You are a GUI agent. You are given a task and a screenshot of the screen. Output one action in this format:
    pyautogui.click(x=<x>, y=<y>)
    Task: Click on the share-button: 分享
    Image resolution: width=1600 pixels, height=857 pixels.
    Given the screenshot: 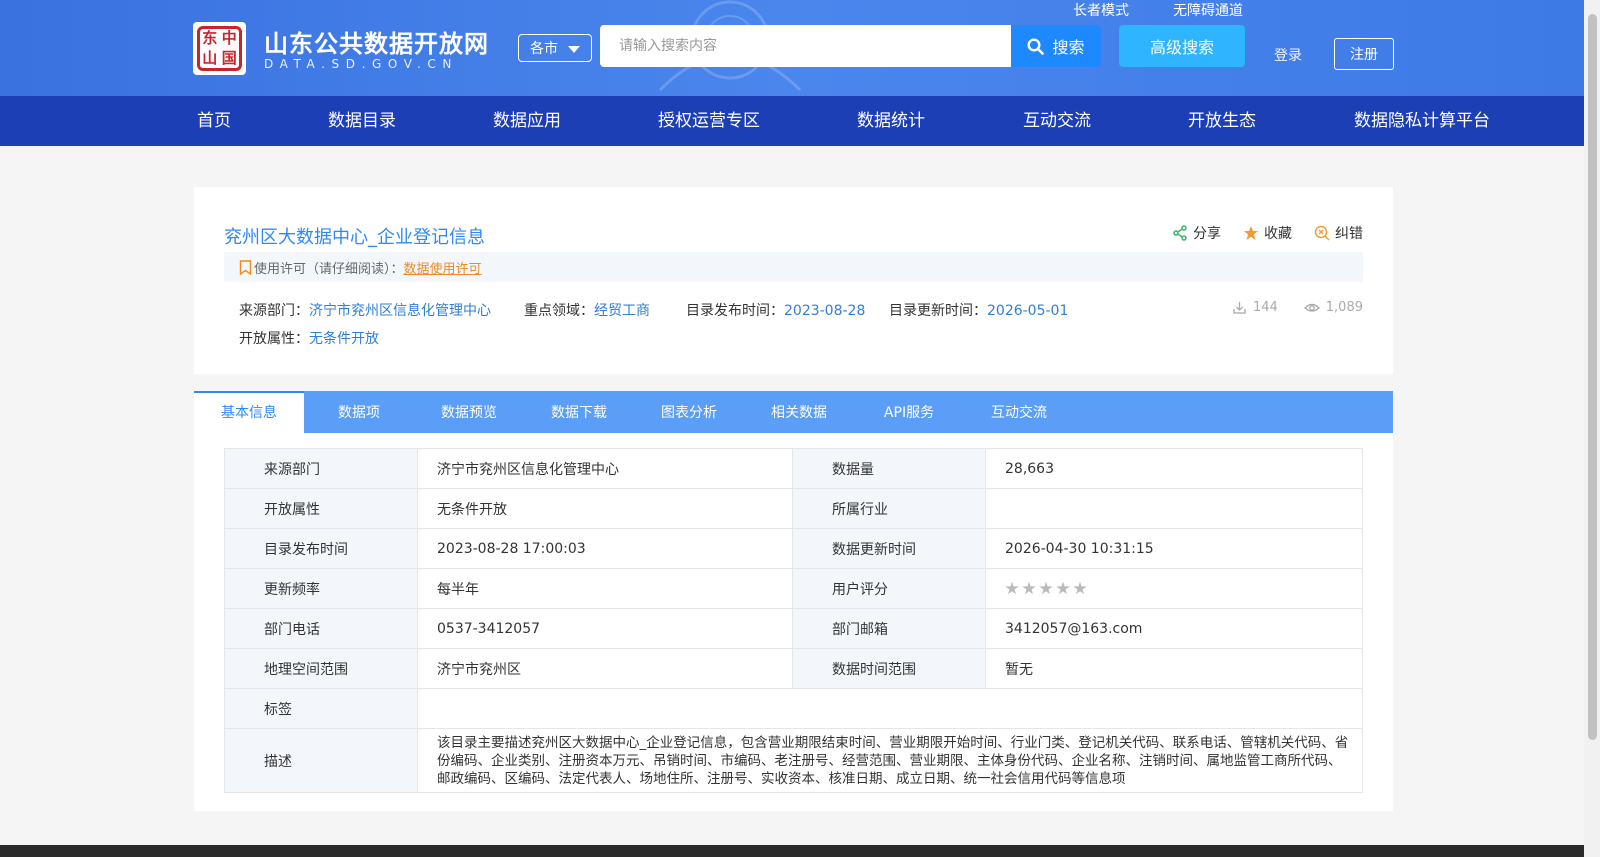 What is the action you would take?
    pyautogui.click(x=1196, y=233)
    